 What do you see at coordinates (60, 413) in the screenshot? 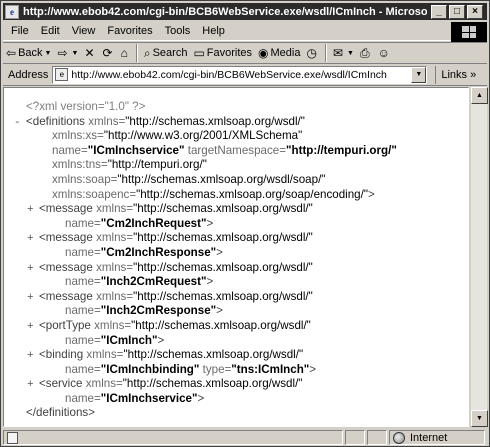
I see `xml-definitions-close: </definitions>` at bounding box center [60, 413].